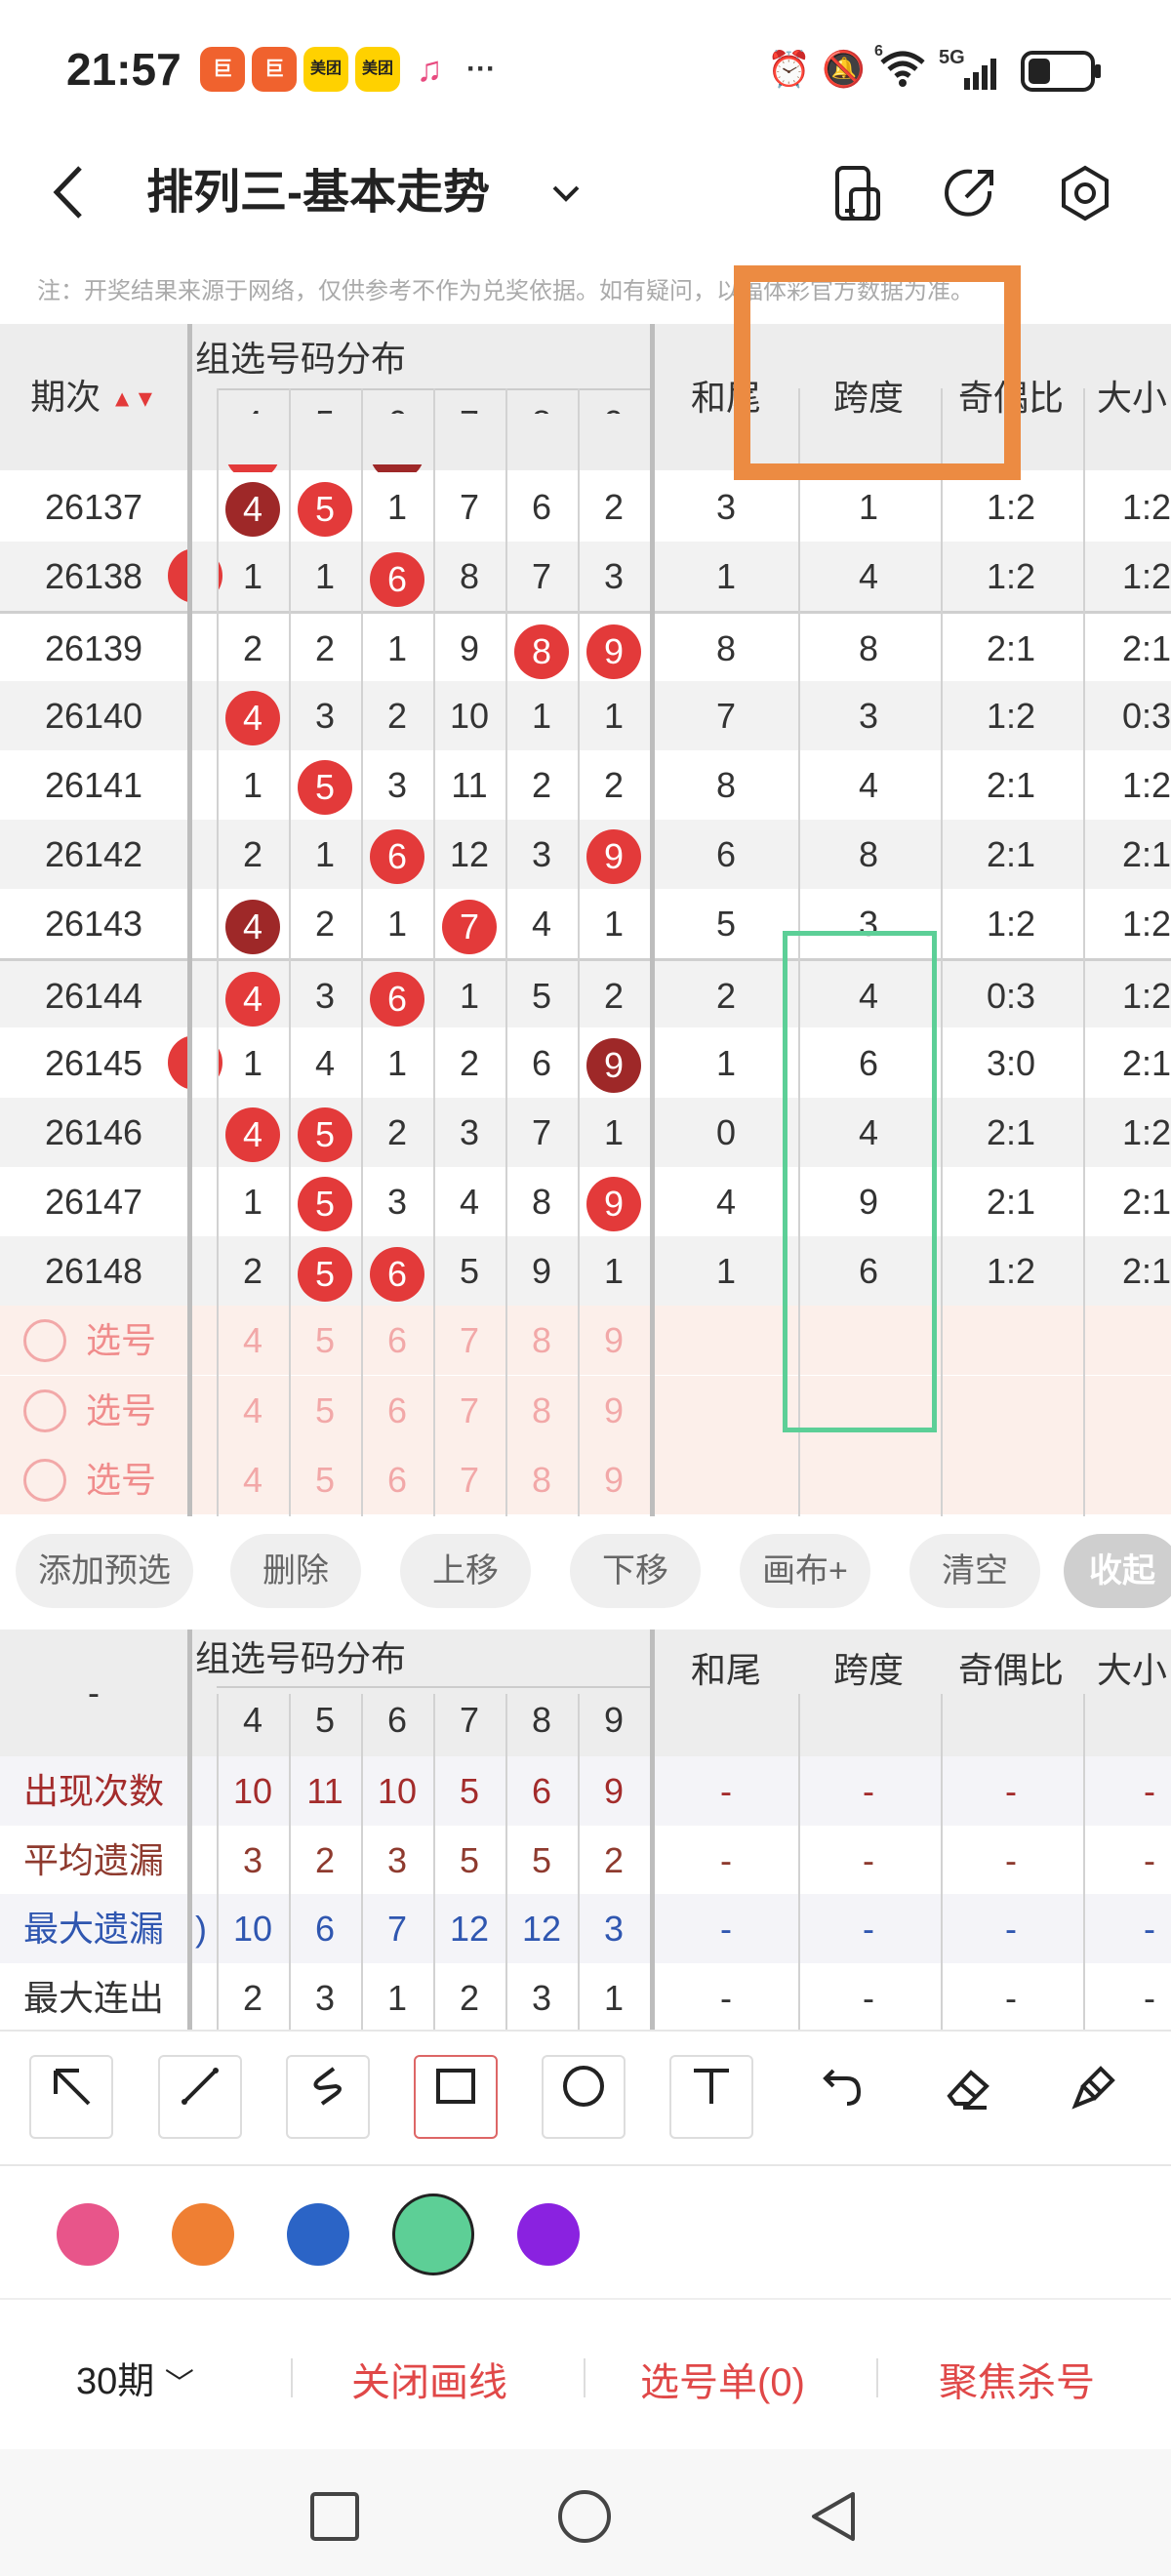 Image resolution: width=1171 pixels, height=2576 pixels. What do you see at coordinates (585, 924) in the screenshot?
I see `table-row: 26143 4 2 1 7 4 1 5 3 1:2 1:2` at bounding box center [585, 924].